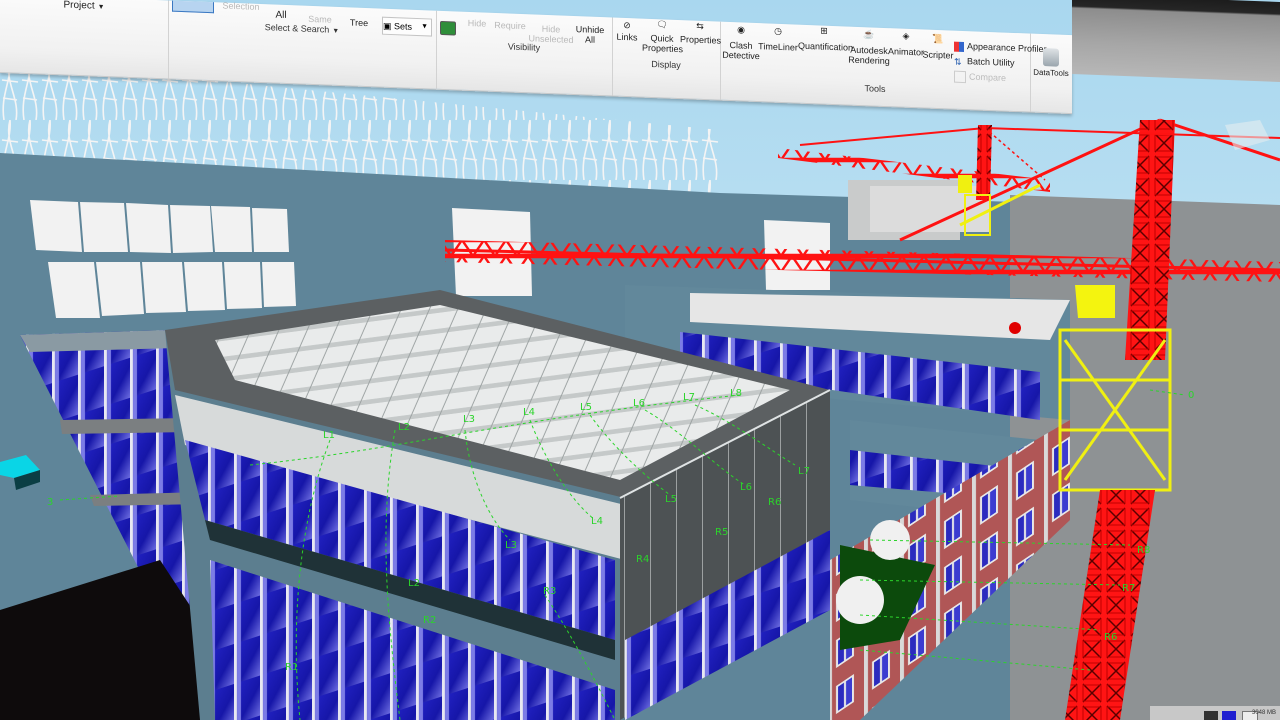 Image resolution: width=1280 pixels, height=720 pixels. What do you see at coordinates (906, 35) in the screenshot?
I see `animator-icon: ◈` at bounding box center [906, 35].